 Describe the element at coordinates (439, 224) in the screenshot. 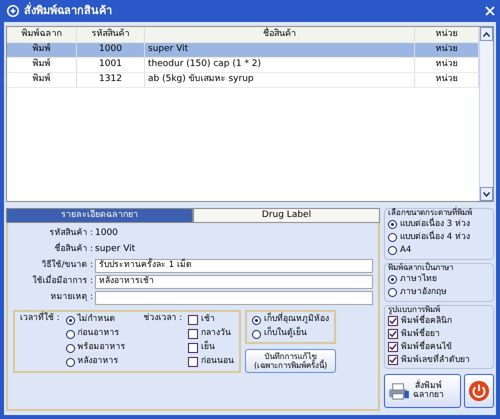

I see `radio-option: แบบต่อเนื่อง 3 ห่วง` at that location.